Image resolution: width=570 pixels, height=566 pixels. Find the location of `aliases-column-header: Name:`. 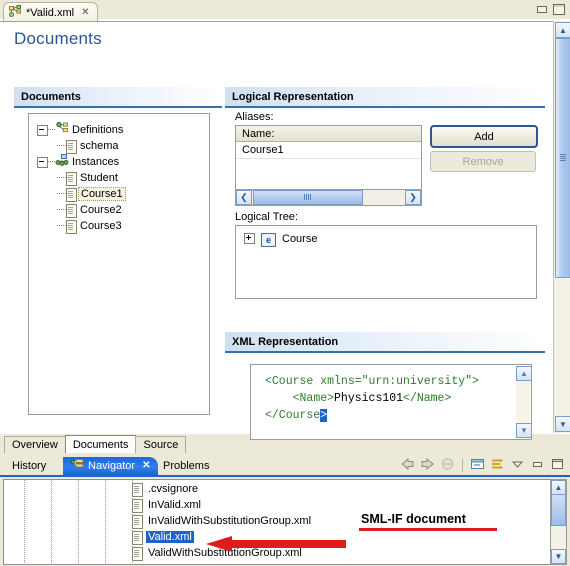

aliases-column-header: Name: is located at coordinates (328, 134).